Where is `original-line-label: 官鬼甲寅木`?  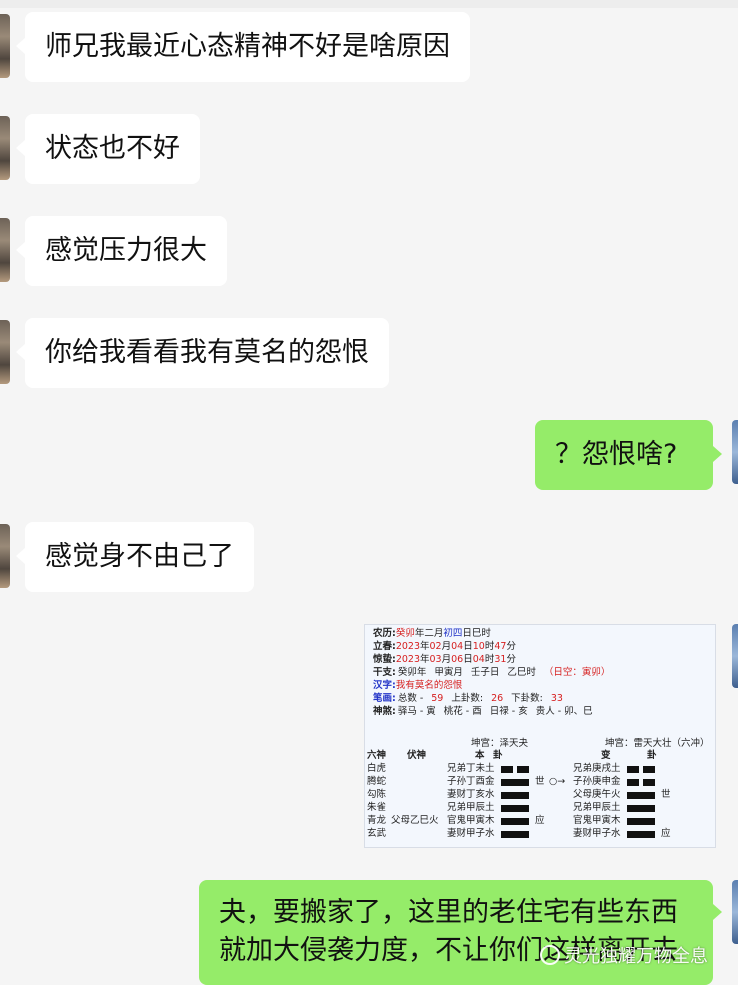
original-line-label: 官鬼甲寅木 is located at coordinates (471, 820).